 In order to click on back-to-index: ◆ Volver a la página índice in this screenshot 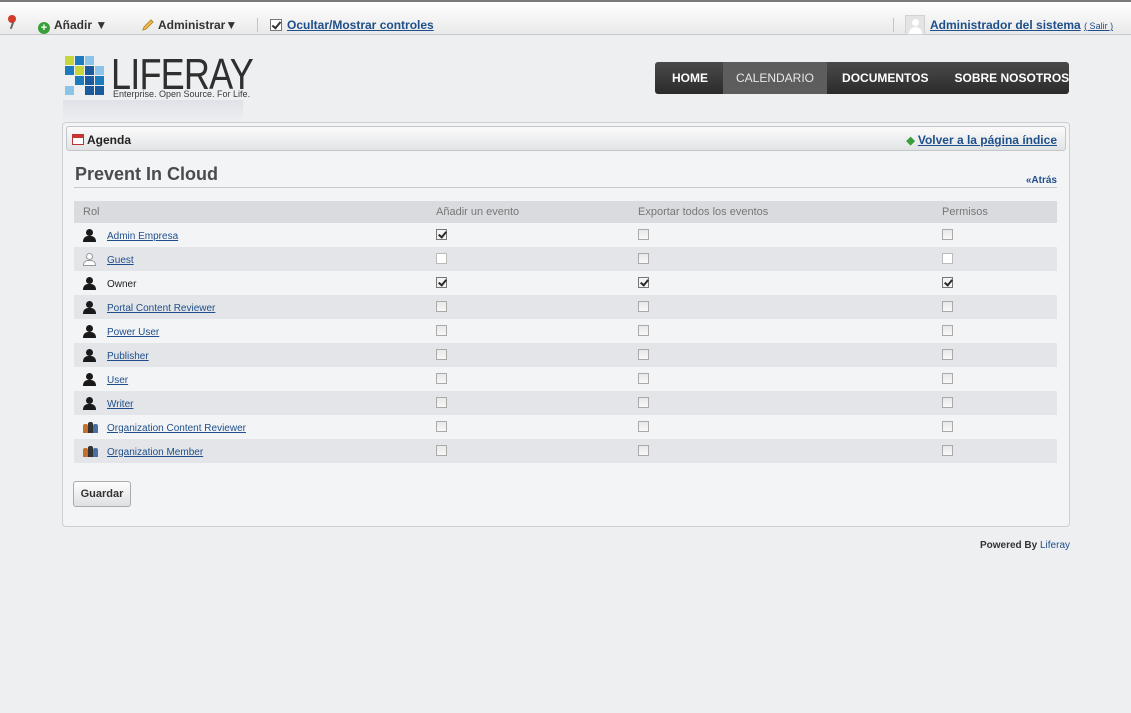, I will do `click(981, 140)`.